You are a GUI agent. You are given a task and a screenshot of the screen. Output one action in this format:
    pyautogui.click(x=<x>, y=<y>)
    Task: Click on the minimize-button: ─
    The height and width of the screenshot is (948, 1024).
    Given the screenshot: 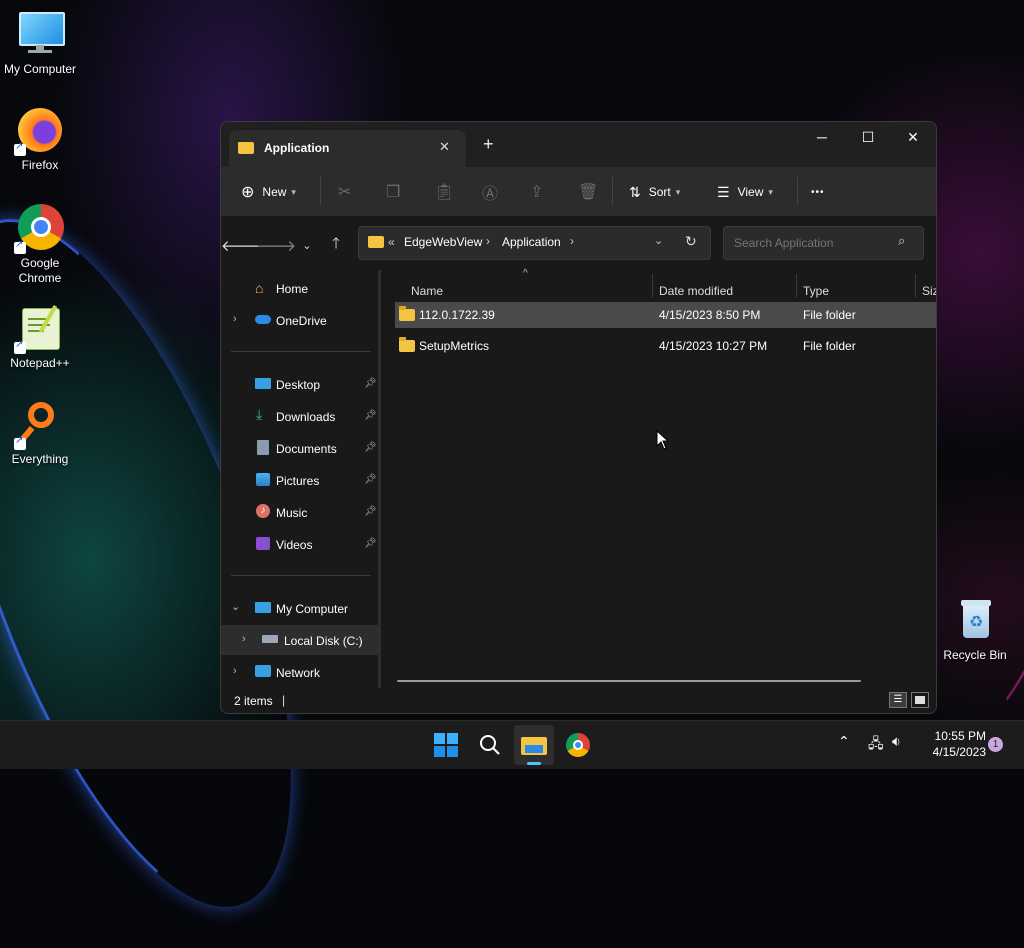 What is the action you would take?
    pyautogui.click(x=822, y=137)
    